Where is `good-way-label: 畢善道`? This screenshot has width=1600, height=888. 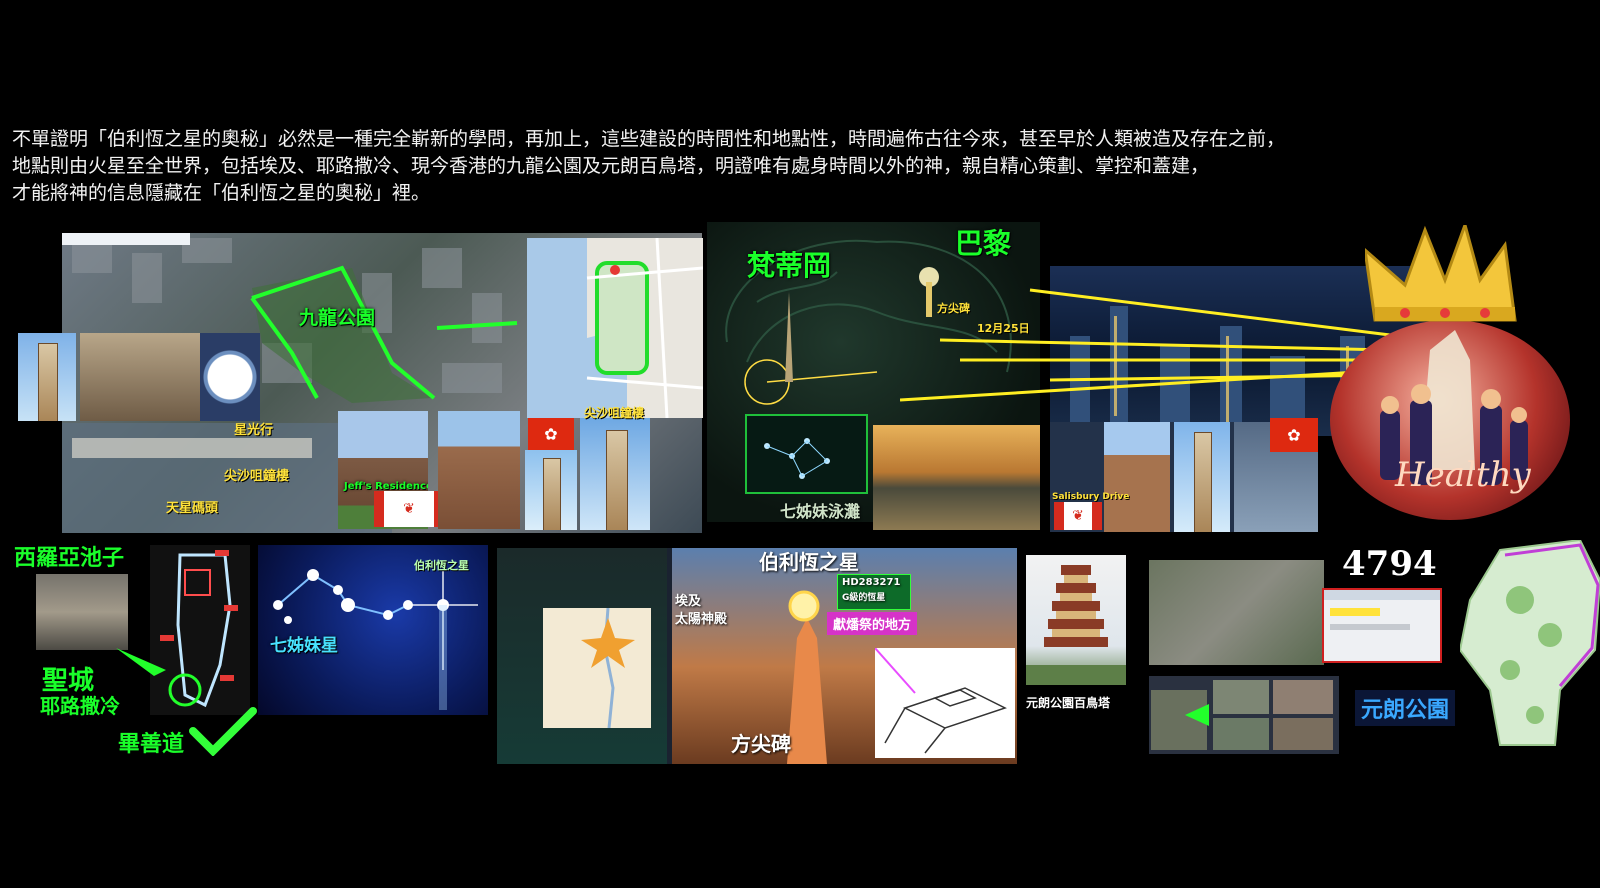
good-way-label: 畢善道 is located at coordinates (151, 744).